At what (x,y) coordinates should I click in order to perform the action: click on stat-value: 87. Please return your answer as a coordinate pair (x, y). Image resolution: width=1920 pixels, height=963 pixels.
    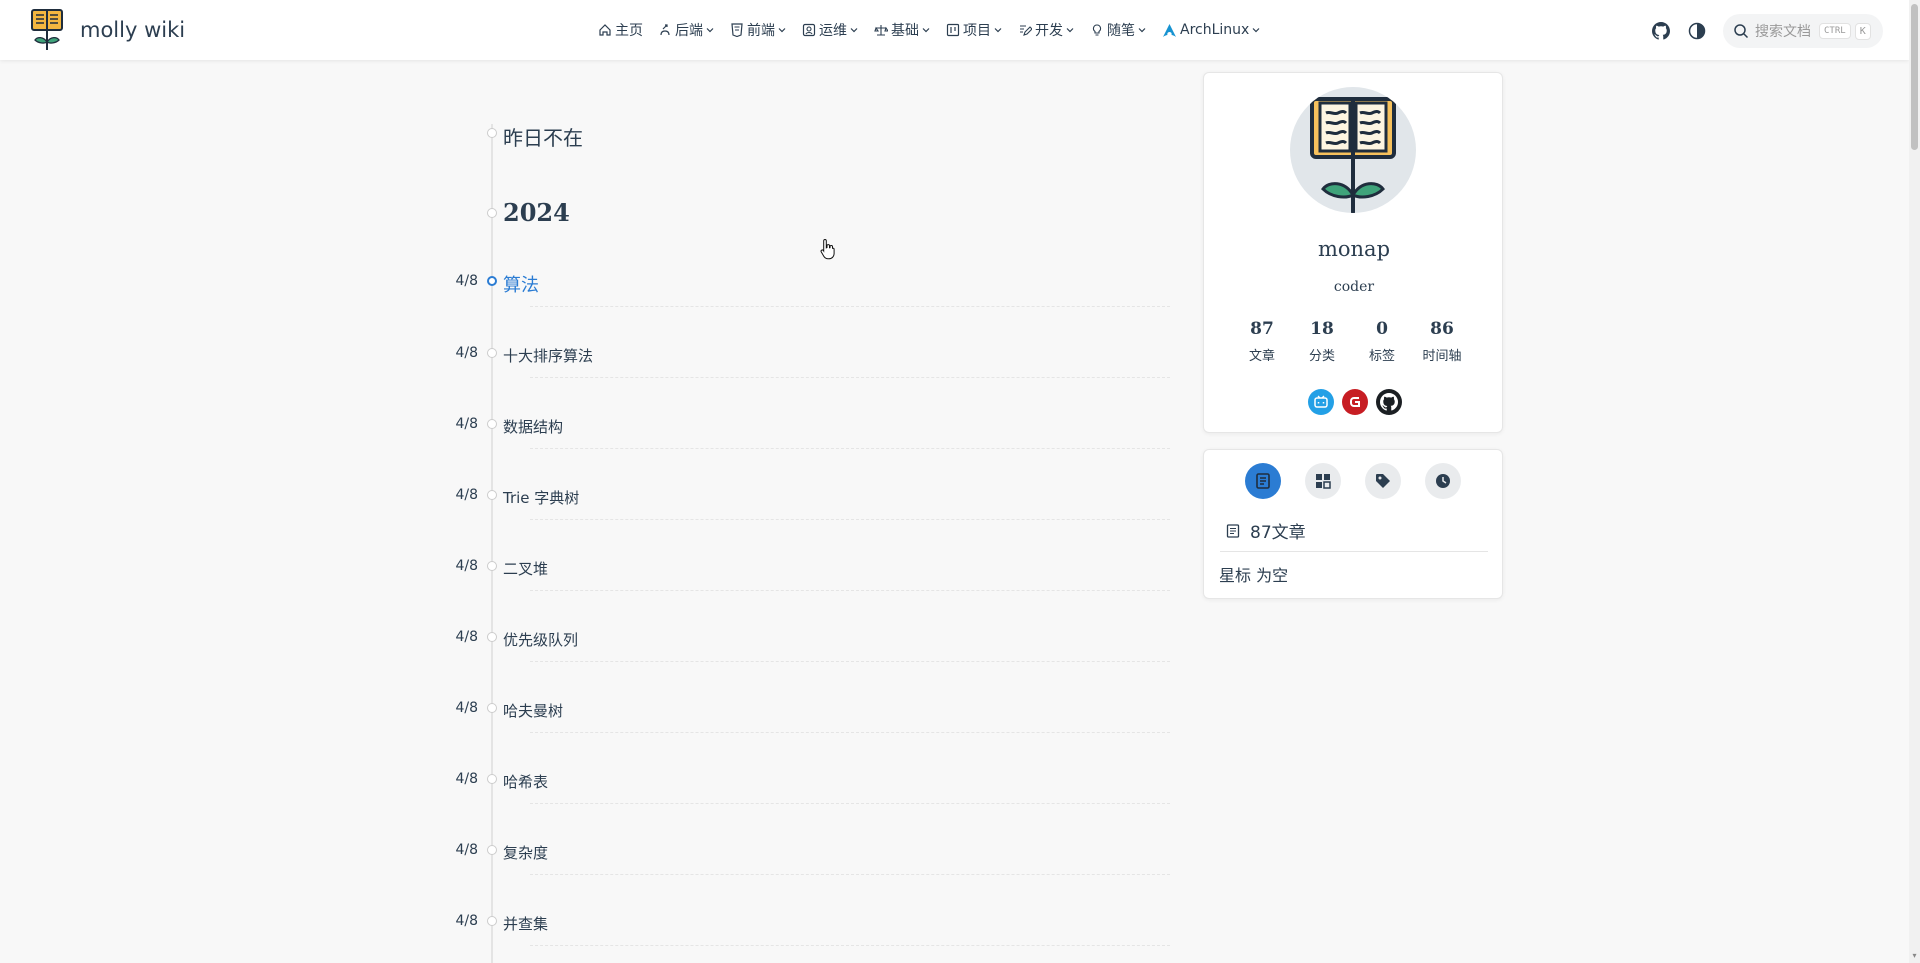
    Looking at the image, I should click on (1262, 329).